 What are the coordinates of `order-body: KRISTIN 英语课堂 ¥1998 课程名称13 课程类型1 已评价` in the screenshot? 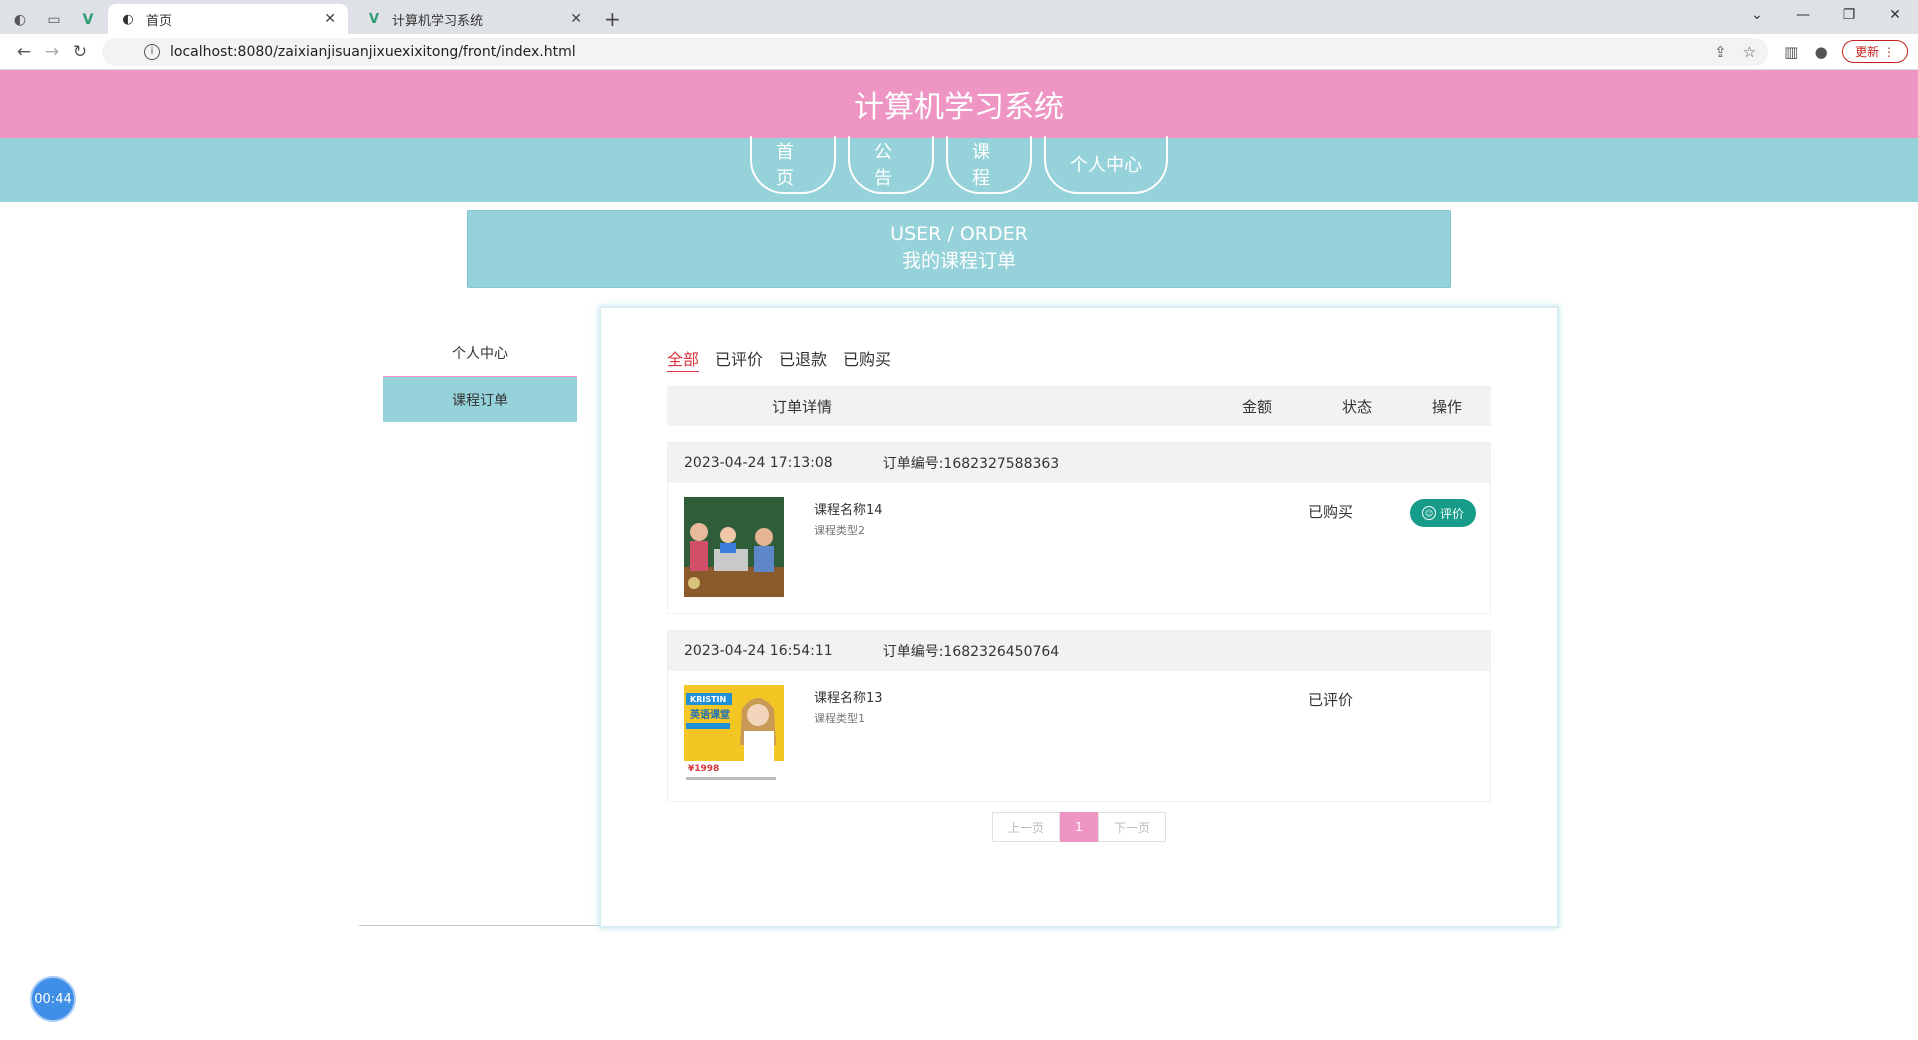 It's located at (1079, 736).